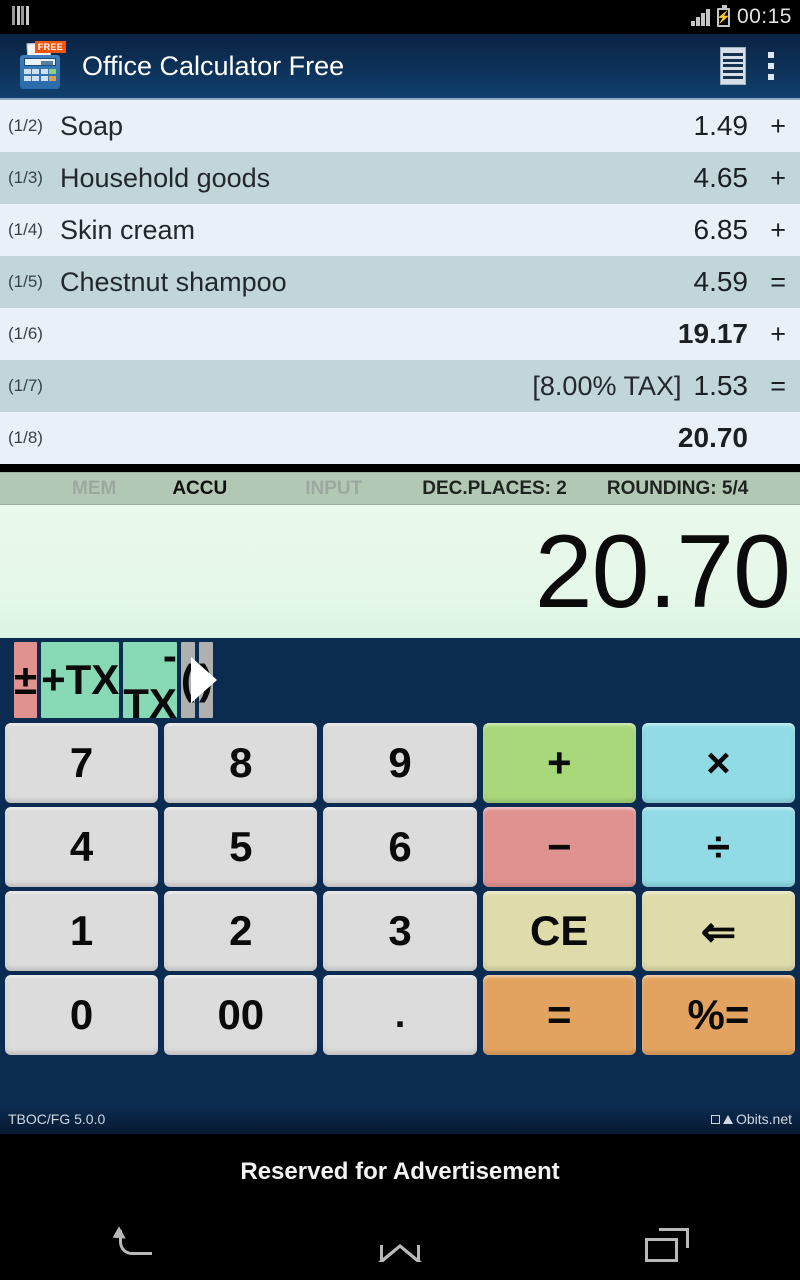 The height and width of the screenshot is (1280, 800). Describe the element at coordinates (559, 763) in the screenshot. I see `key-plus: +` at that location.